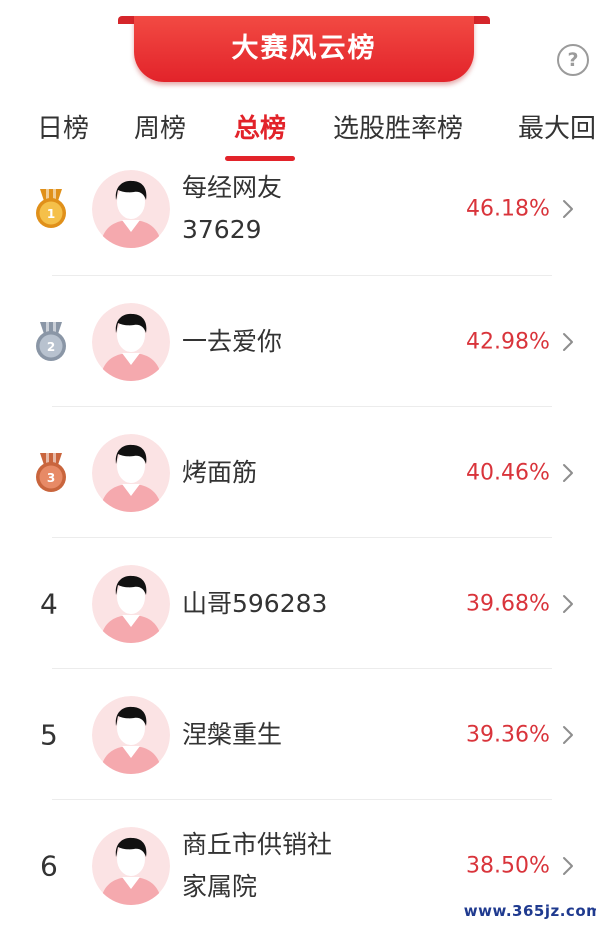 The image size is (596, 926). I want to click on page-title: 大赛风云榜, so click(304, 48).